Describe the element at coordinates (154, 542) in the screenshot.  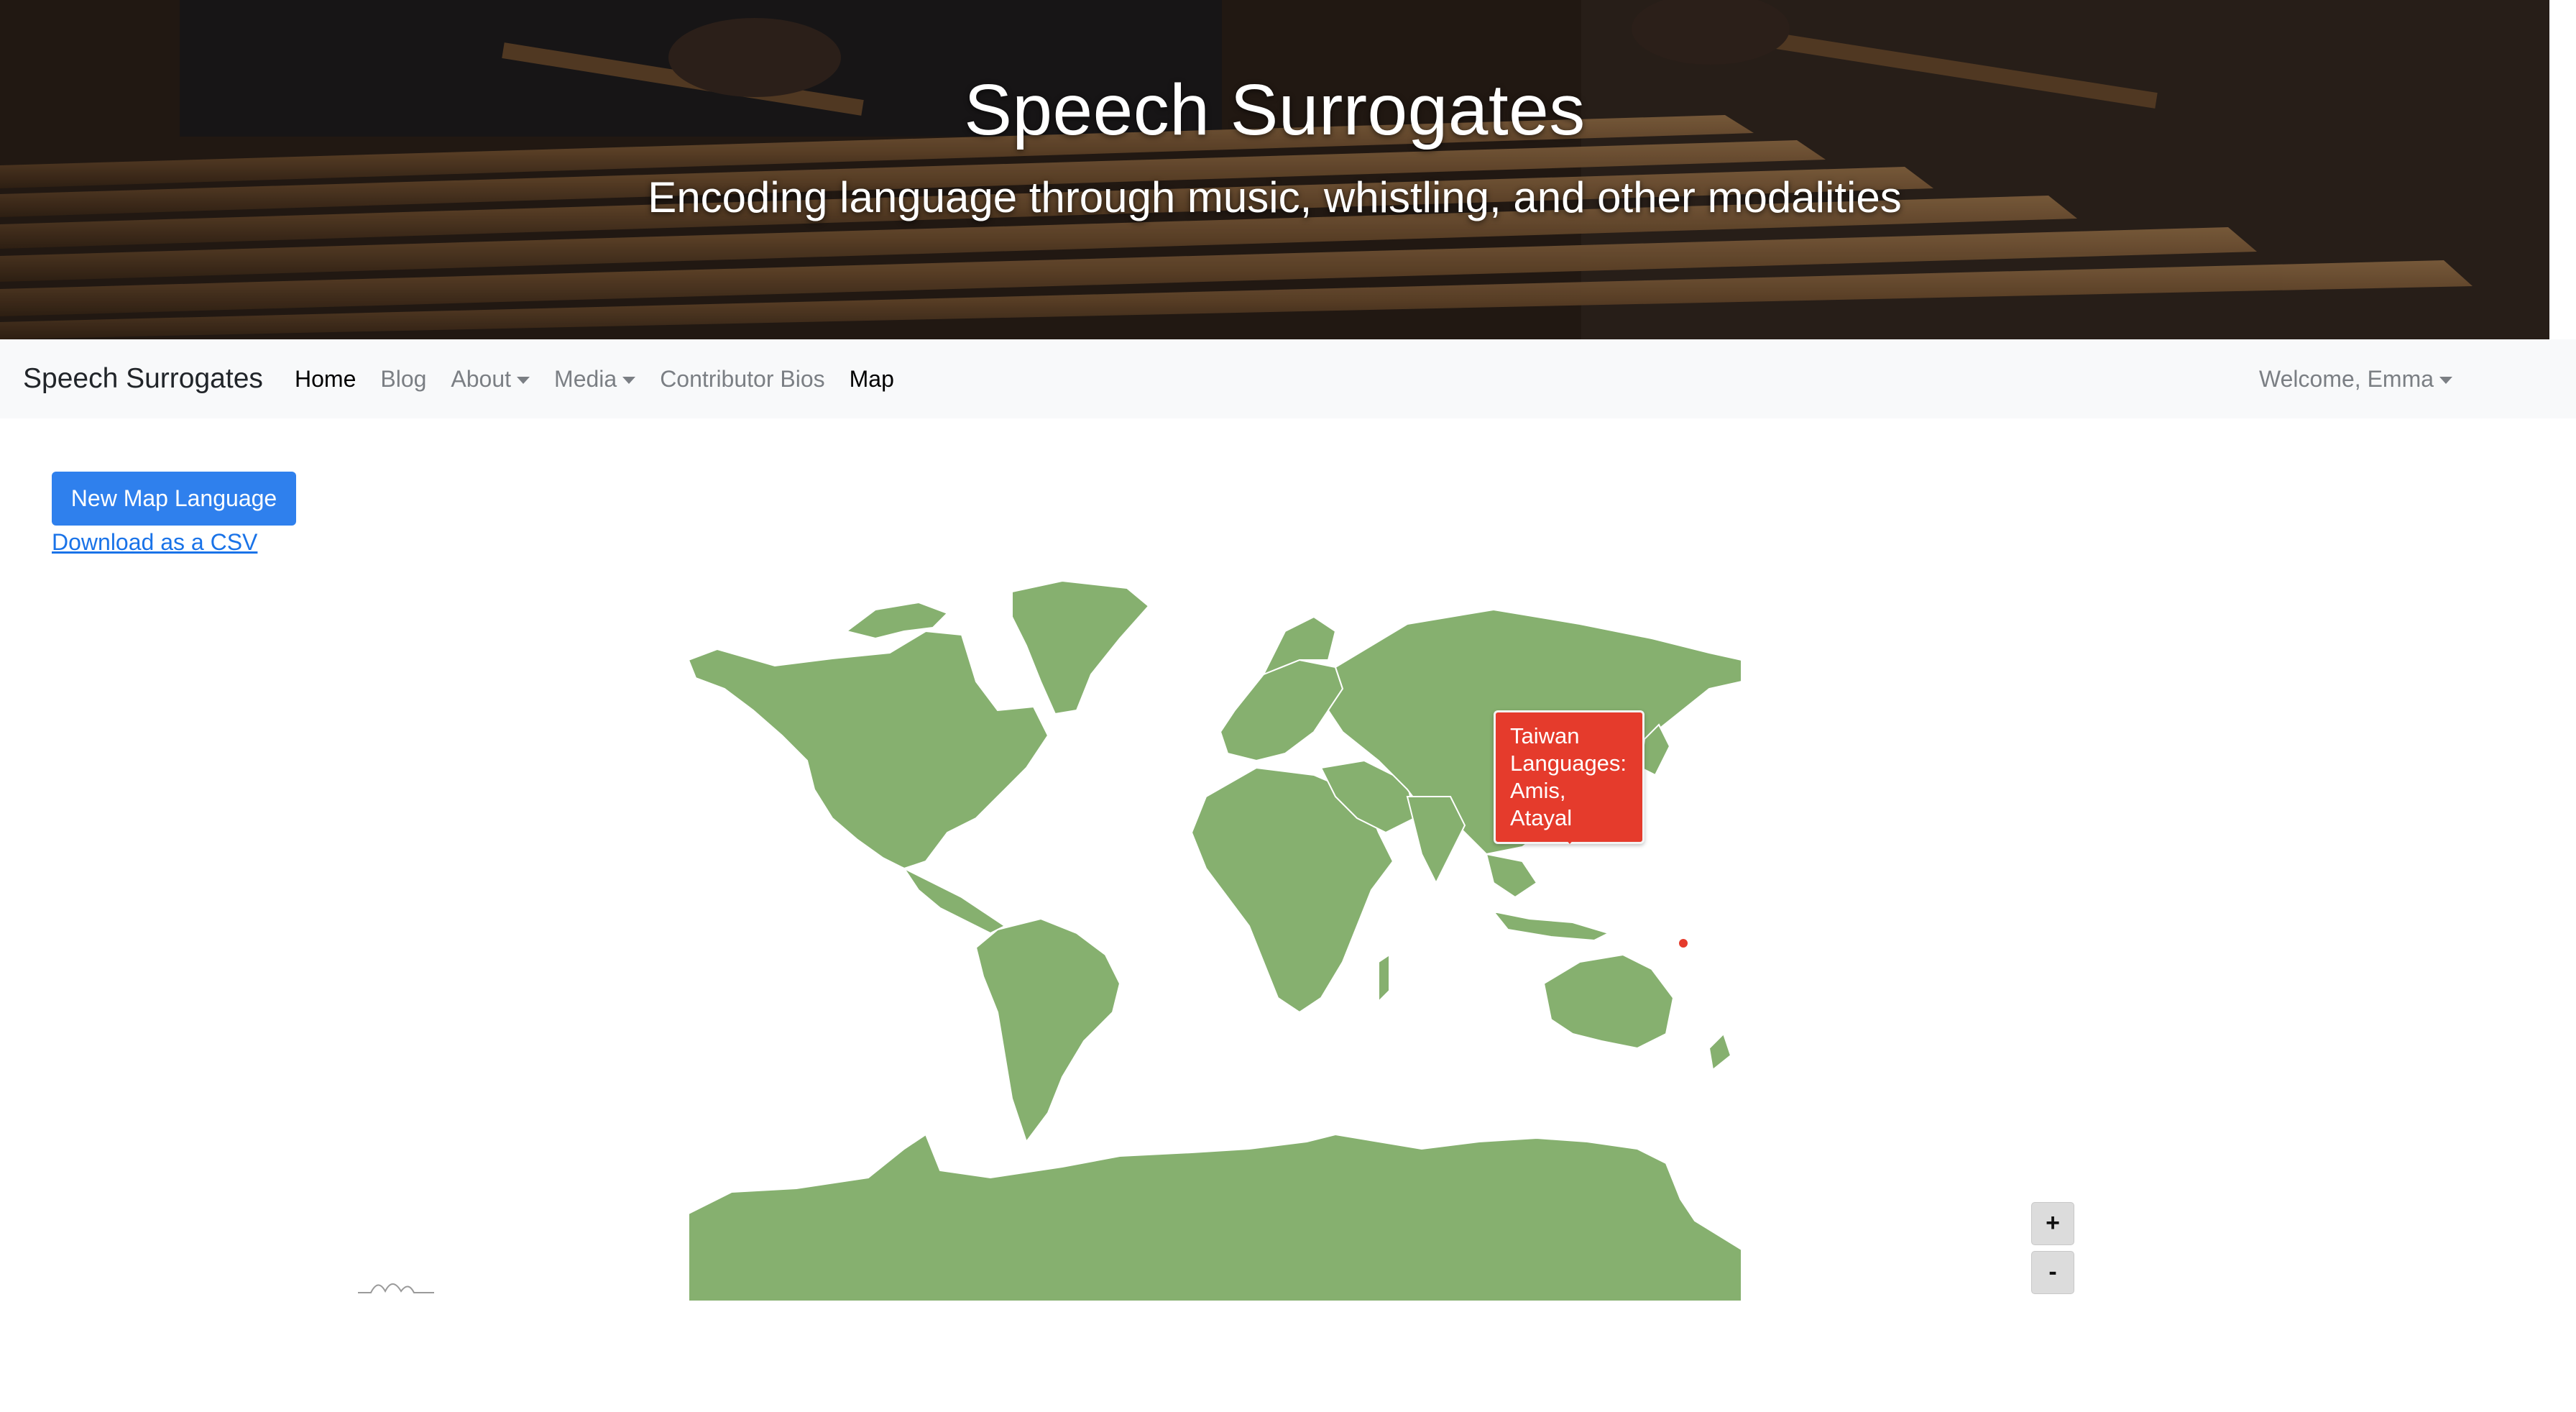
I see `download-csv-link: Download as a CSV` at that location.